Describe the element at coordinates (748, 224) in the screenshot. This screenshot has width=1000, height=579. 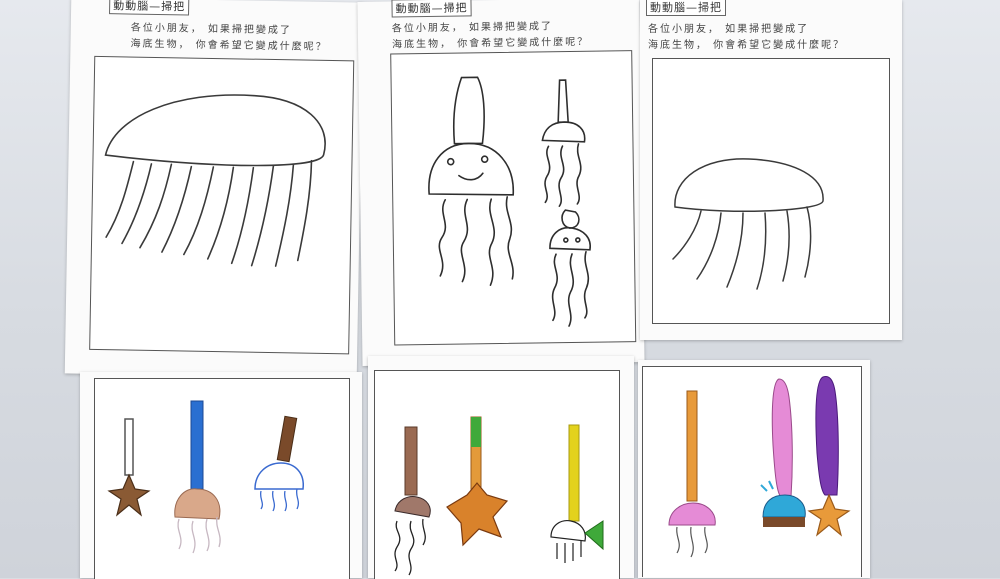
I see `small-jellyfish-drawing` at that location.